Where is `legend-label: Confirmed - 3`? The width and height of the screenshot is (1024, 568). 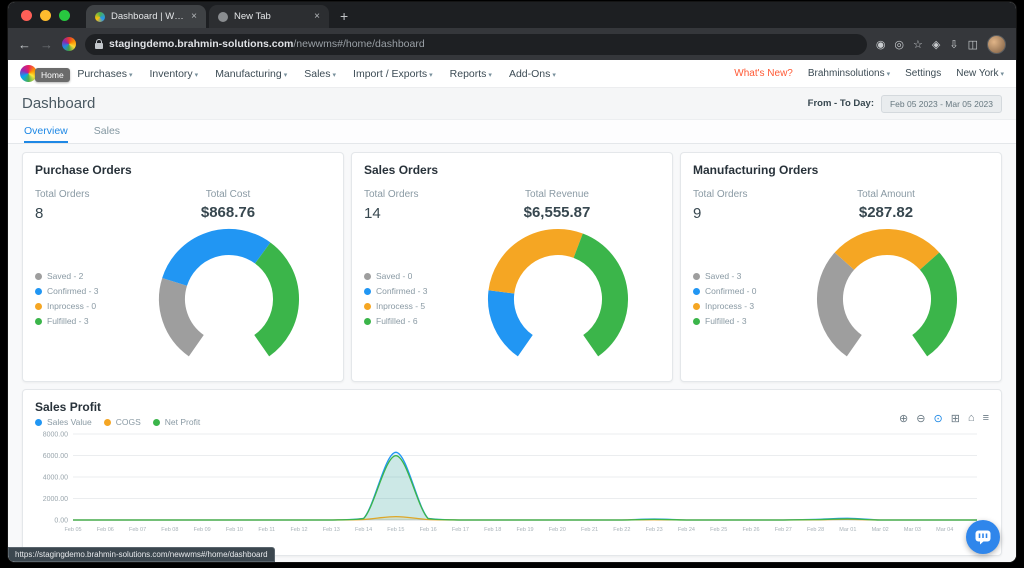 legend-label: Confirmed - 3 is located at coordinates (402, 291).